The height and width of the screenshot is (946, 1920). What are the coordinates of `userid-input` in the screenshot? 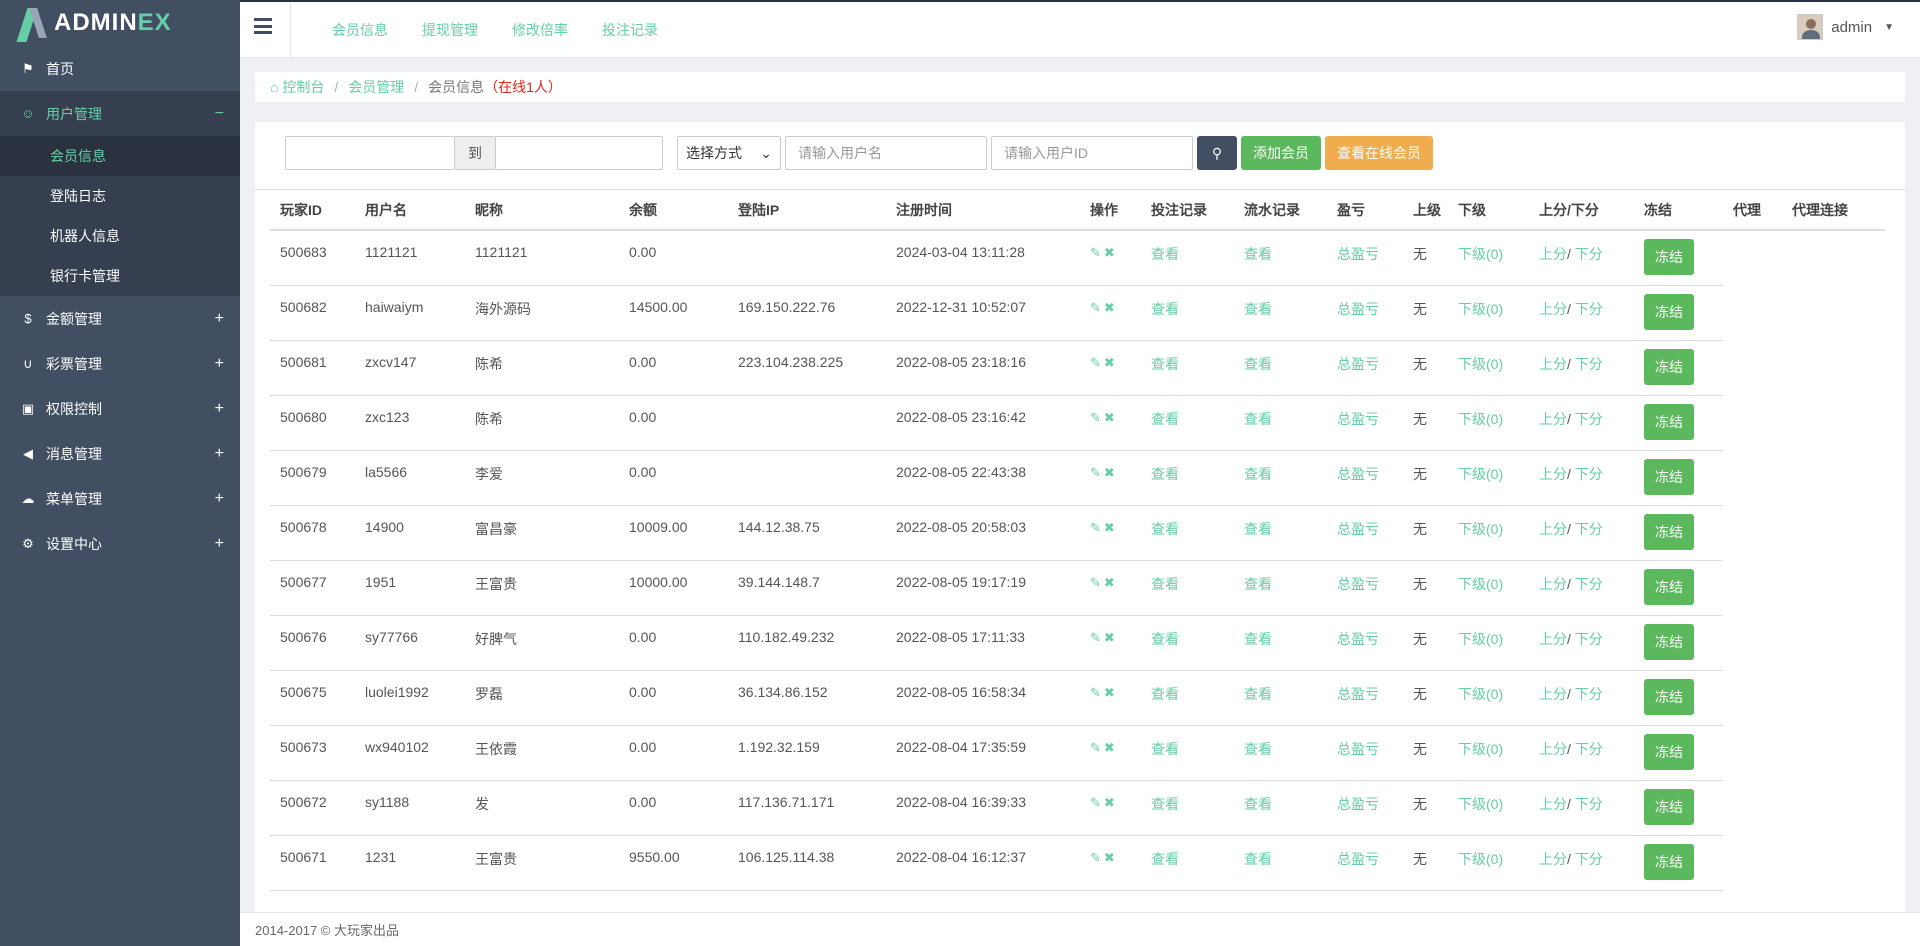 It's located at (1092, 153).